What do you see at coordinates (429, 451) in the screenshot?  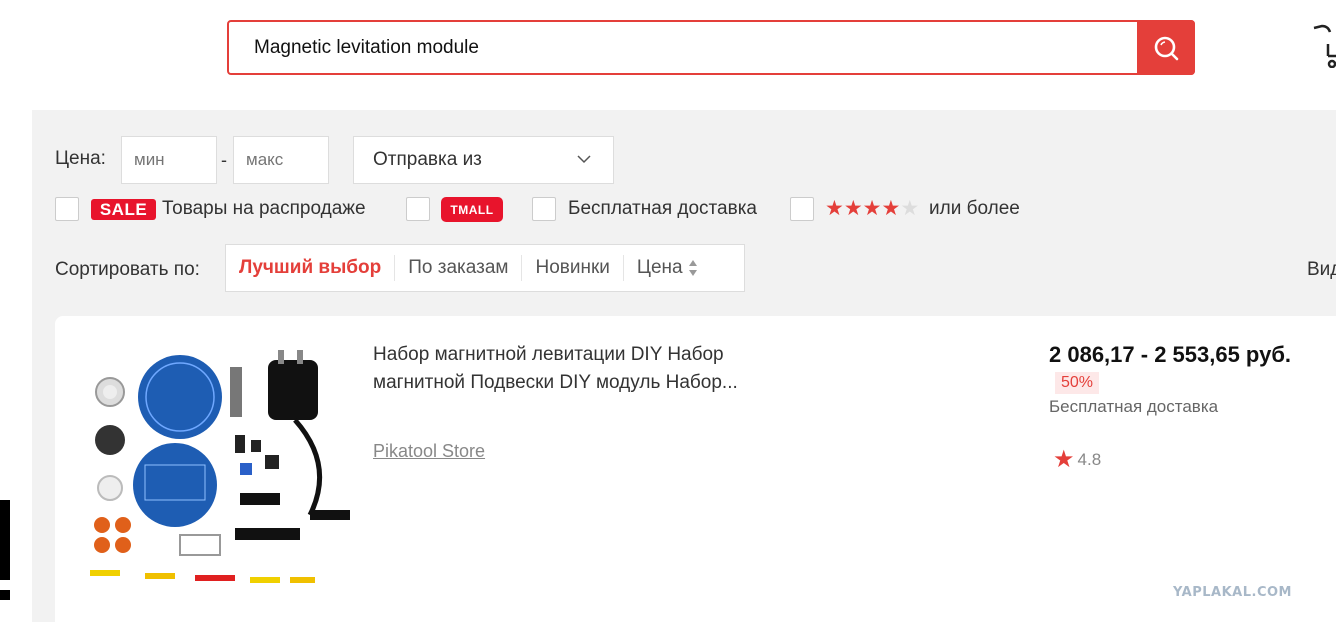 I see `store-link: Pikatool Store` at bounding box center [429, 451].